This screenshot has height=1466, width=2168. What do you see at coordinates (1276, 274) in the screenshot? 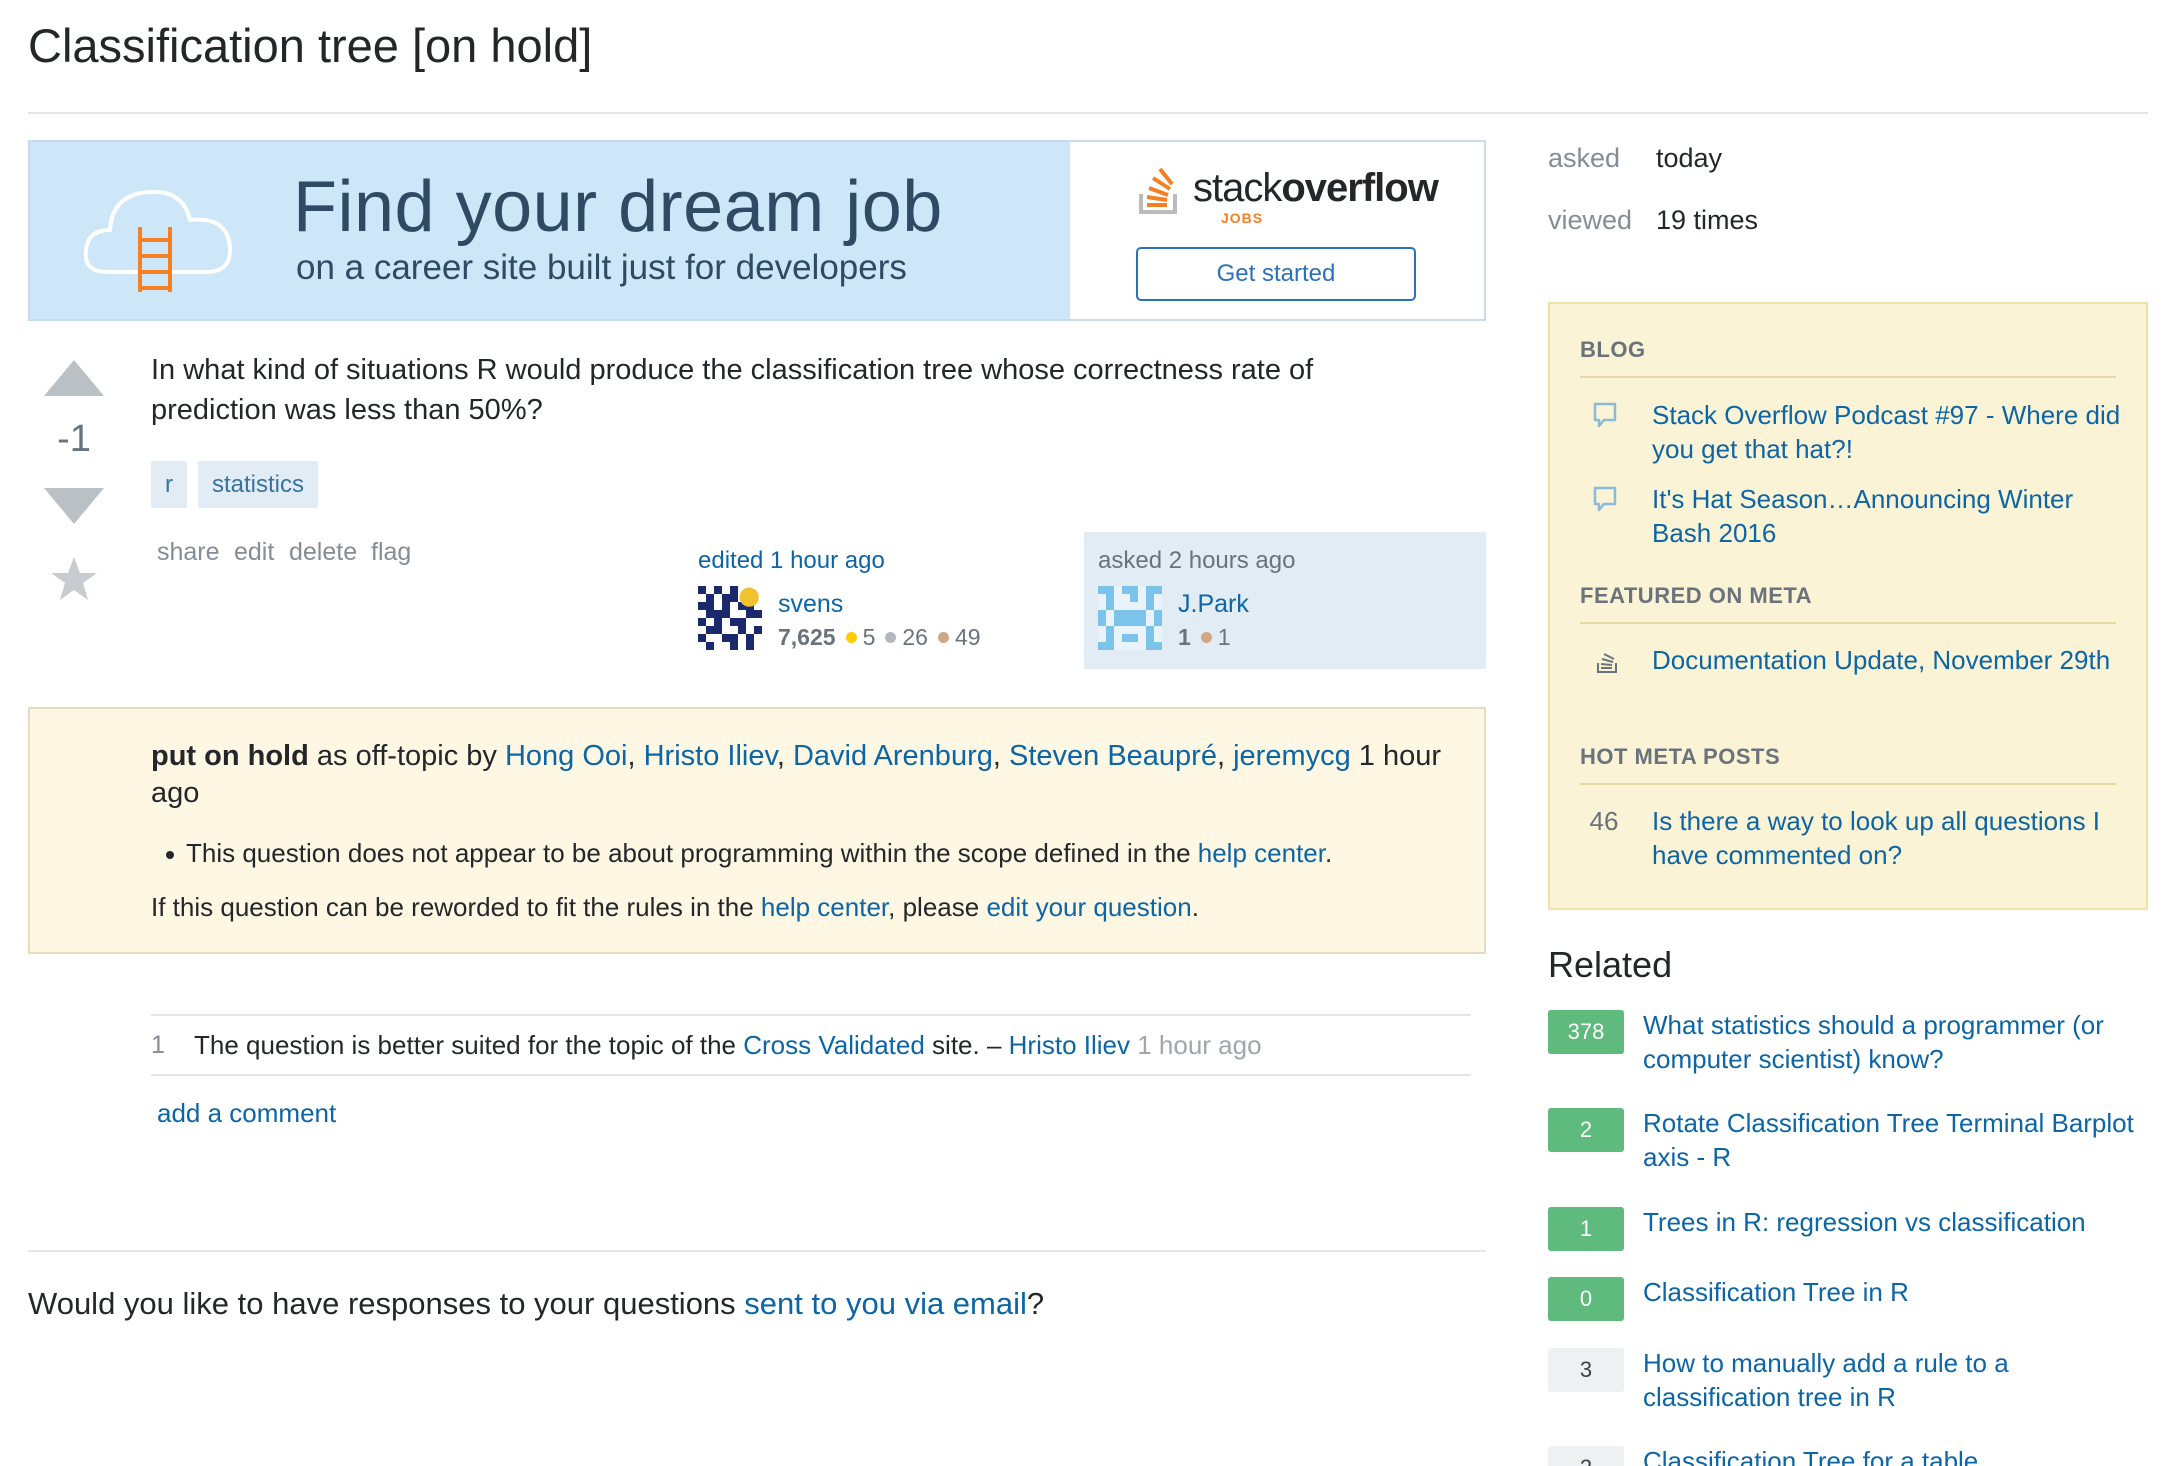
I see `get-started-button: Get started` at bounding box center [1276, 274].